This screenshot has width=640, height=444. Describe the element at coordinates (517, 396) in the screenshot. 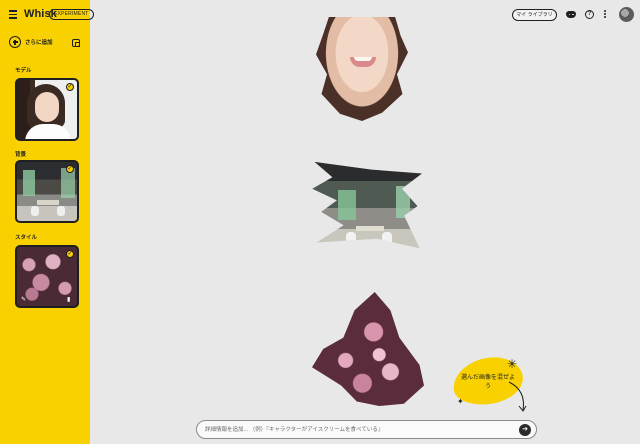

I see `curved-arrow-icon` at that location.